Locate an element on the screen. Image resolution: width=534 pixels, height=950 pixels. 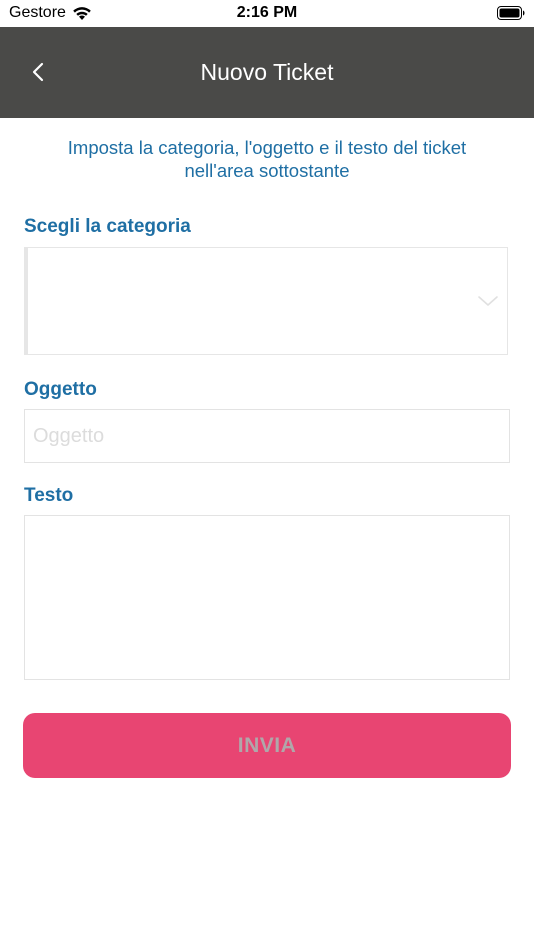
category-select is located at coordinates (266, 301).